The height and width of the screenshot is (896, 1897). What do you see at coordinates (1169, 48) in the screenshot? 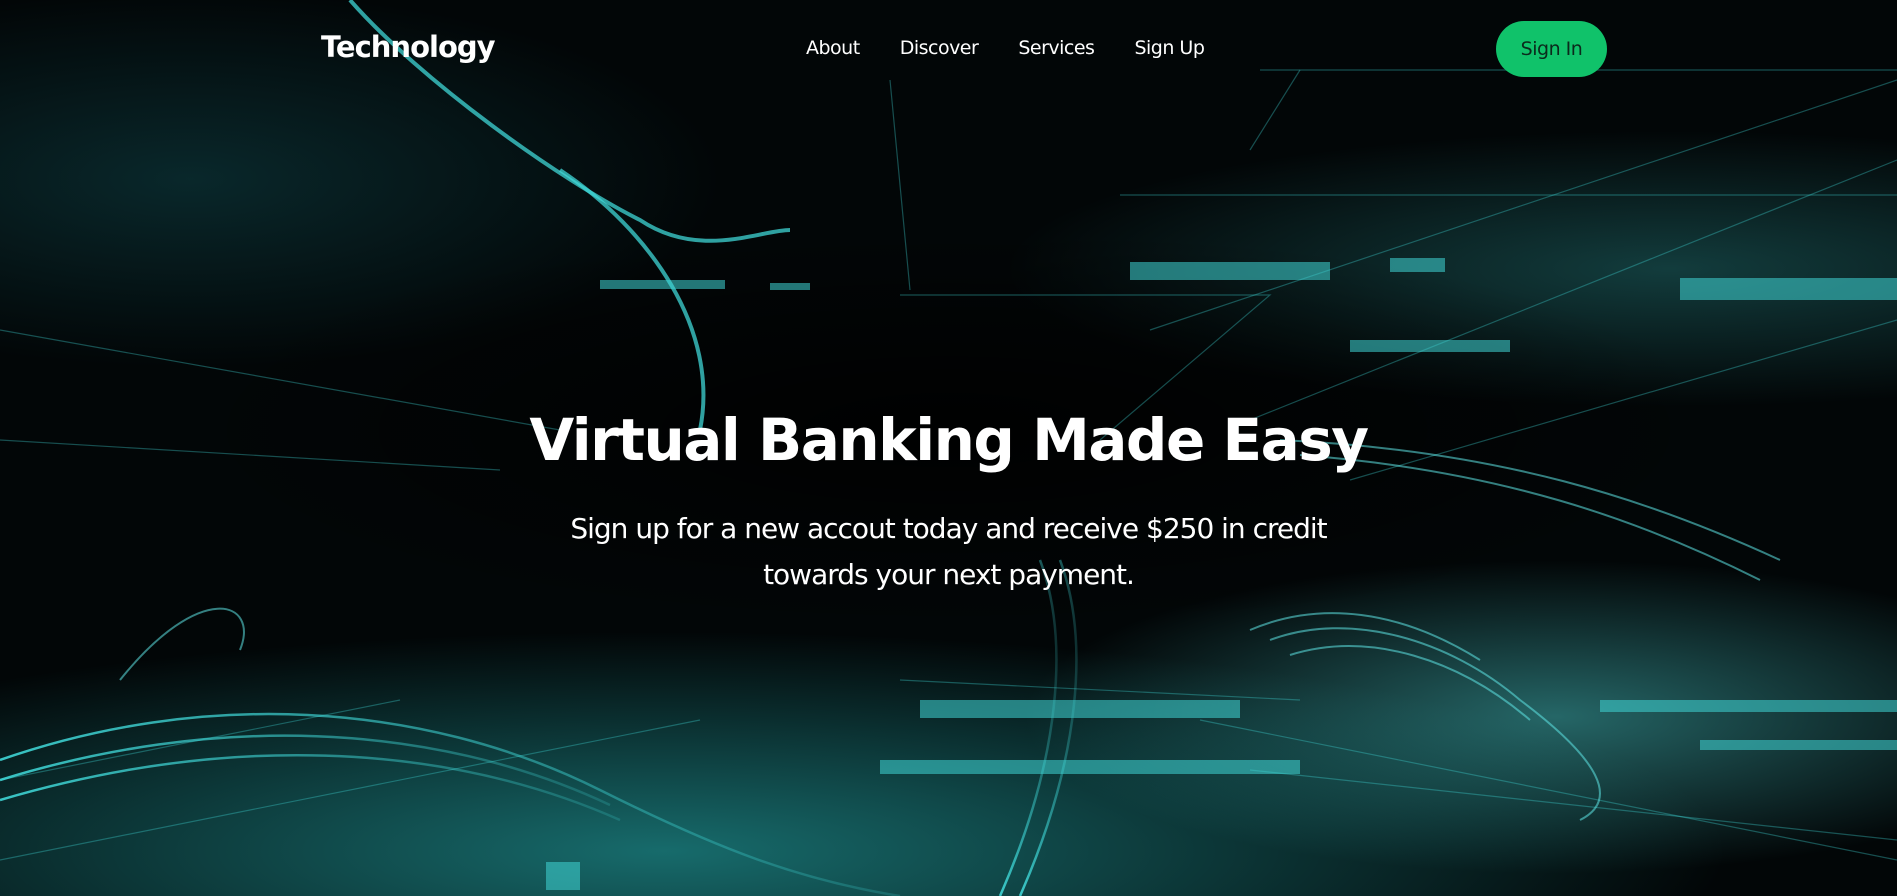
I see `nav-link-sign-up: Sign Up` at bounding box center [1169, 48].